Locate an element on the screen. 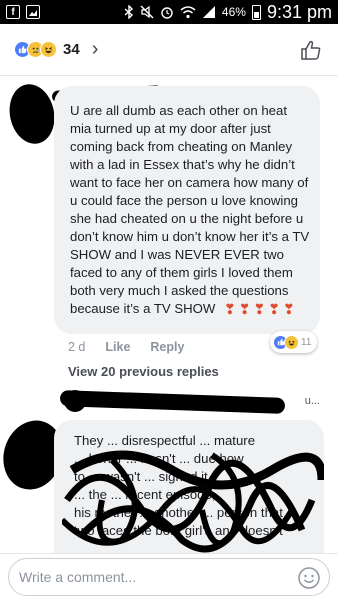 This screenshot has height=600, width=338. signal-icon is located at coordinates (208, 12).